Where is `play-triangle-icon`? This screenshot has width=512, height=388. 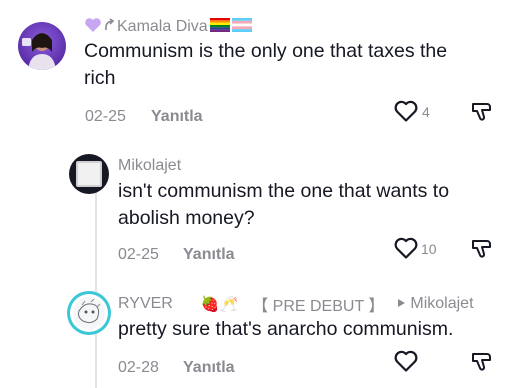 play-triangle-icon is located at coordinates (401, 304).